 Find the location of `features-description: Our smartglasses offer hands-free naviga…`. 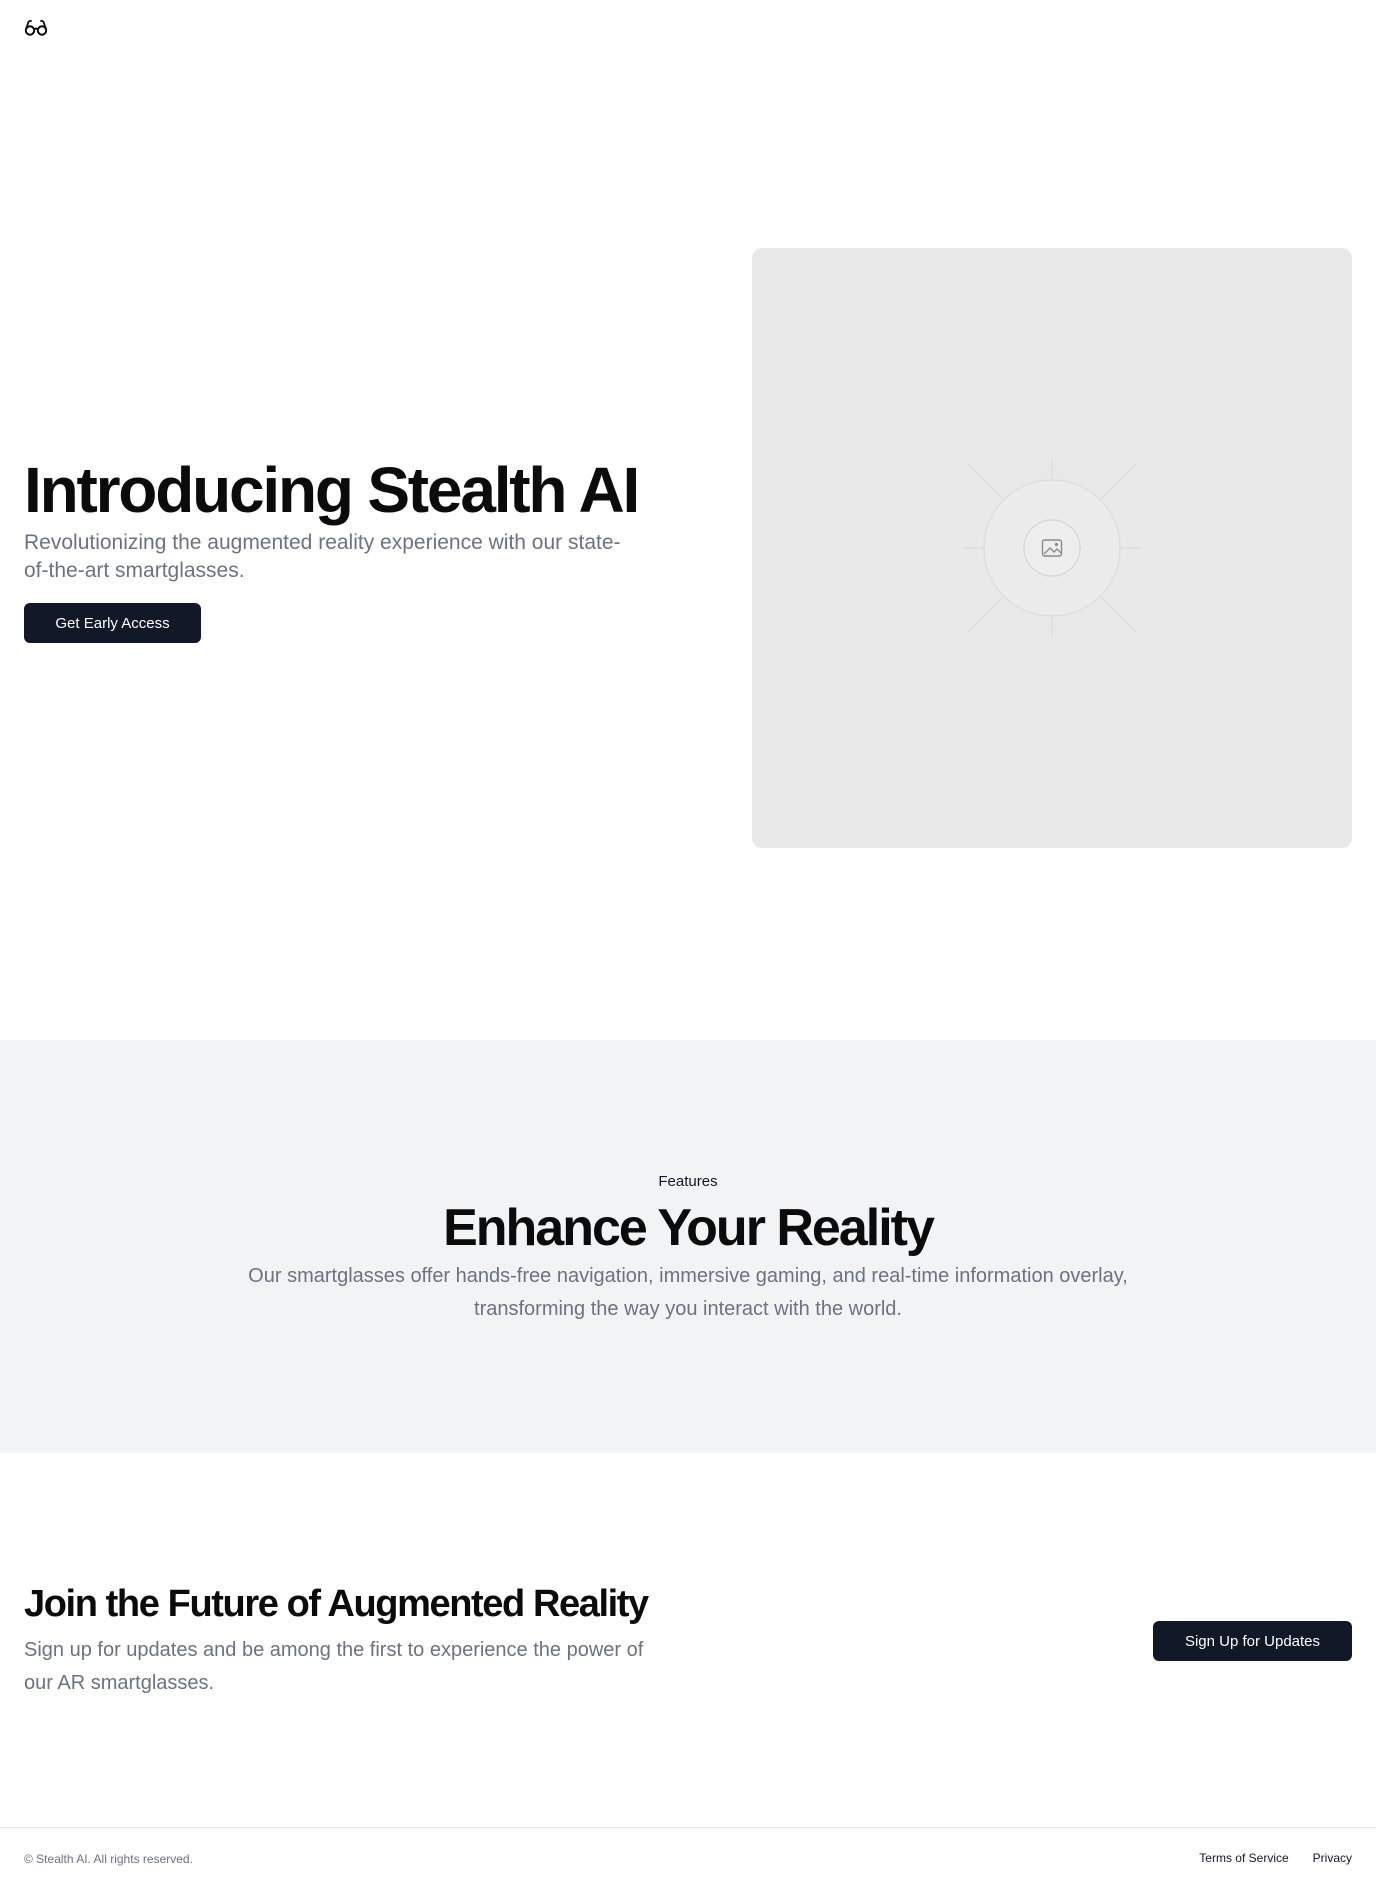

features-description: Our smartglasses offer hands-free naviga… is located at coordinates (688, 1292).